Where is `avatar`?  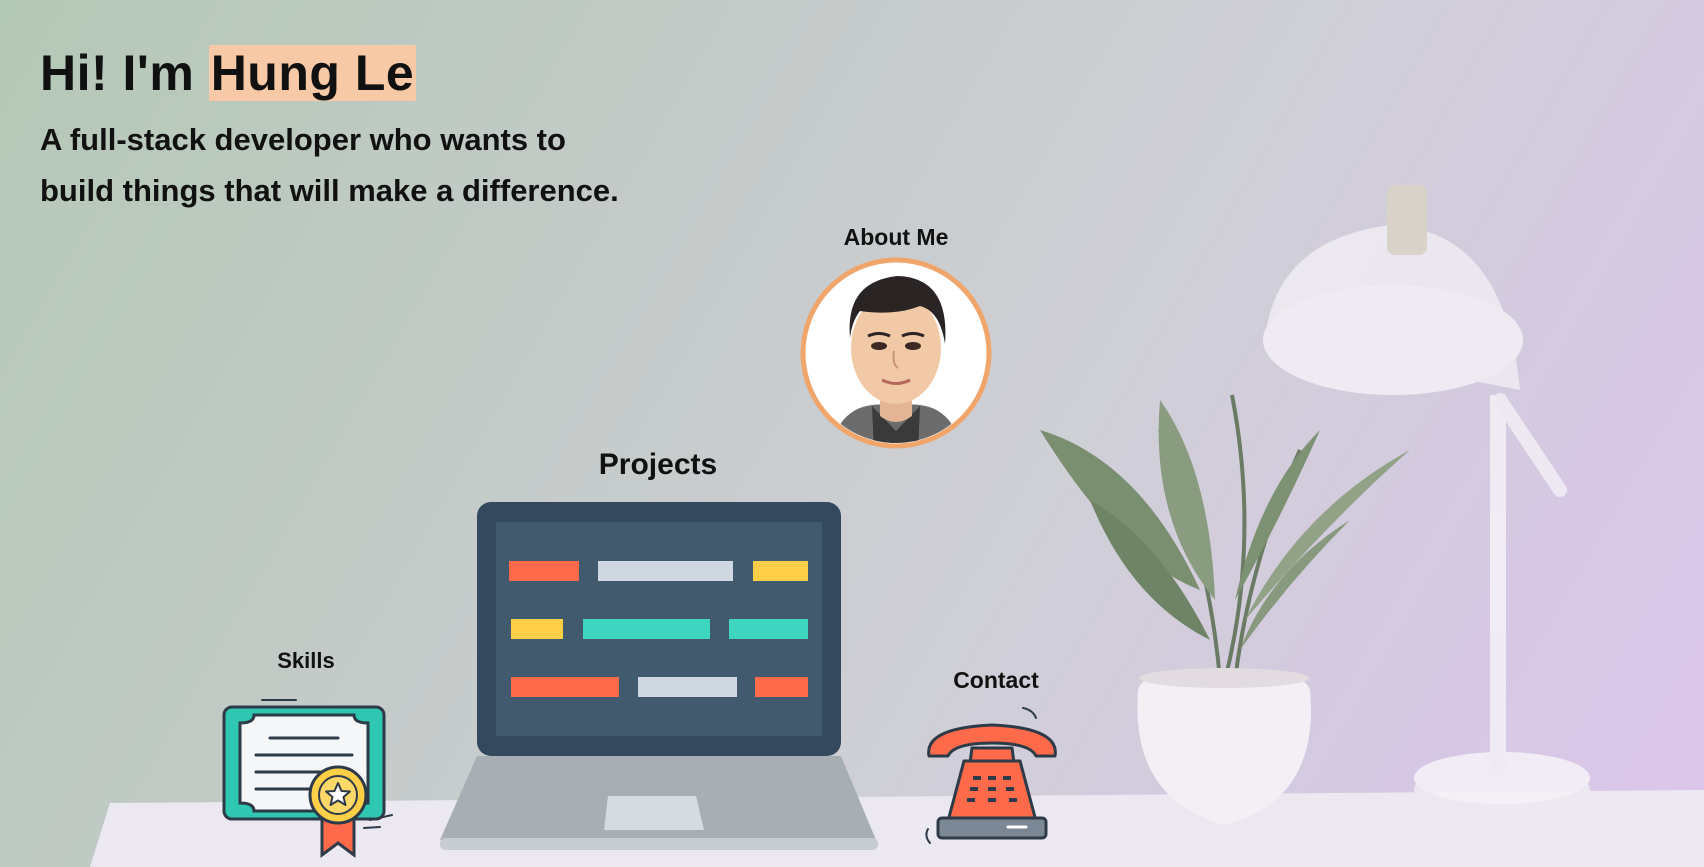 avatar is located at coordinates (896, 354).